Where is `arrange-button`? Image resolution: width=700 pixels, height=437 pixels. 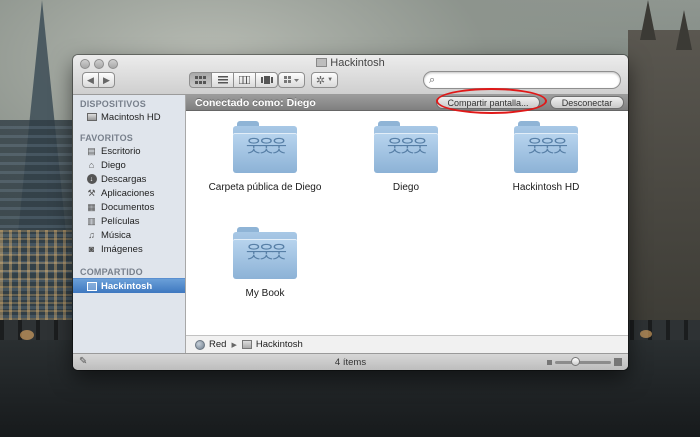 arrange-button is located at coordinates (291, 80).